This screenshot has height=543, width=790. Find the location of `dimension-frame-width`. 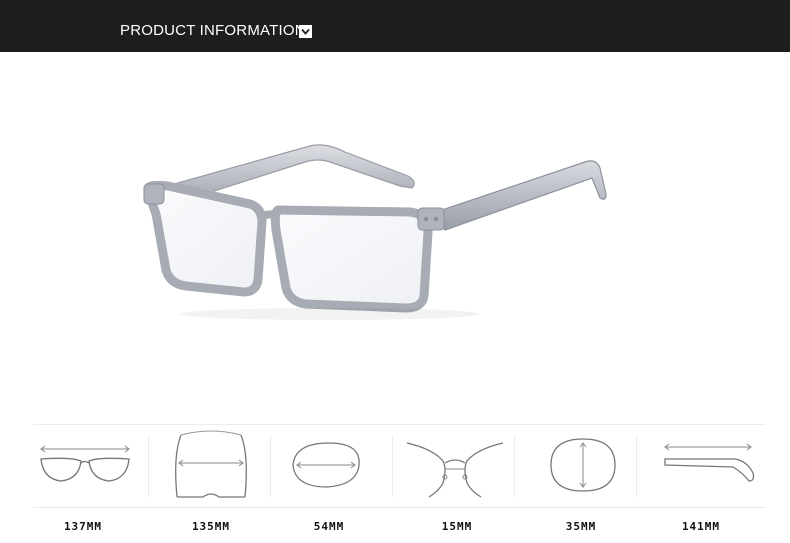

dimension-frame-width is located at coordinates (94, 466).